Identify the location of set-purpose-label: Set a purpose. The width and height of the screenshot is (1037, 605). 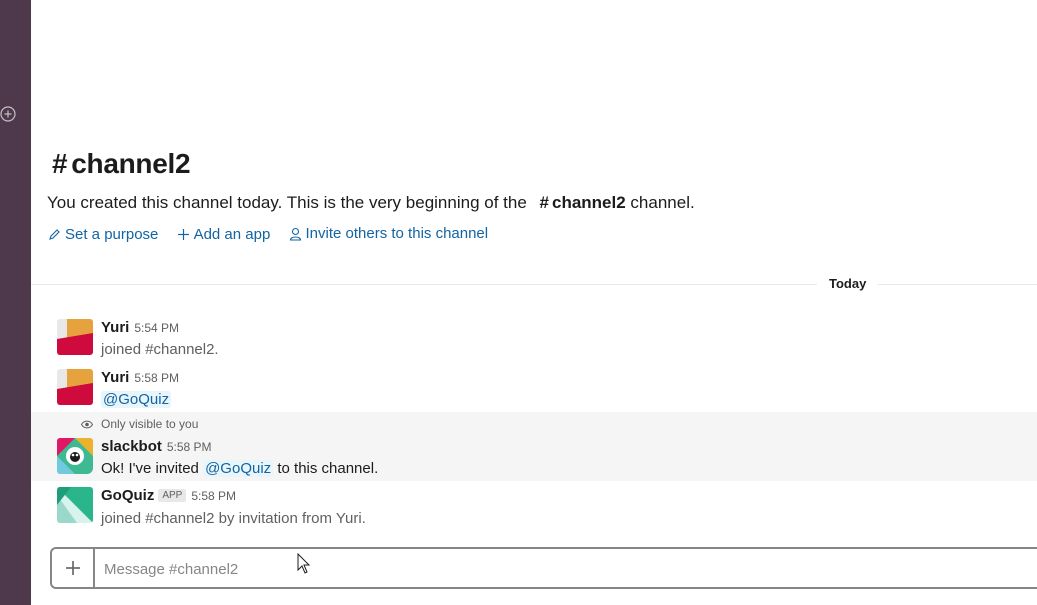
(112, 234).